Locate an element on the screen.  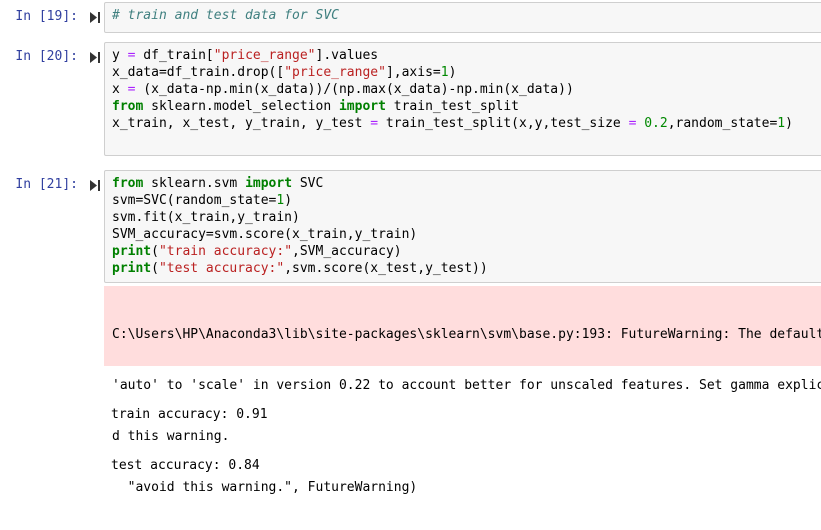
code-input: # train and test data for SVC is located at coordinates (462, 17).